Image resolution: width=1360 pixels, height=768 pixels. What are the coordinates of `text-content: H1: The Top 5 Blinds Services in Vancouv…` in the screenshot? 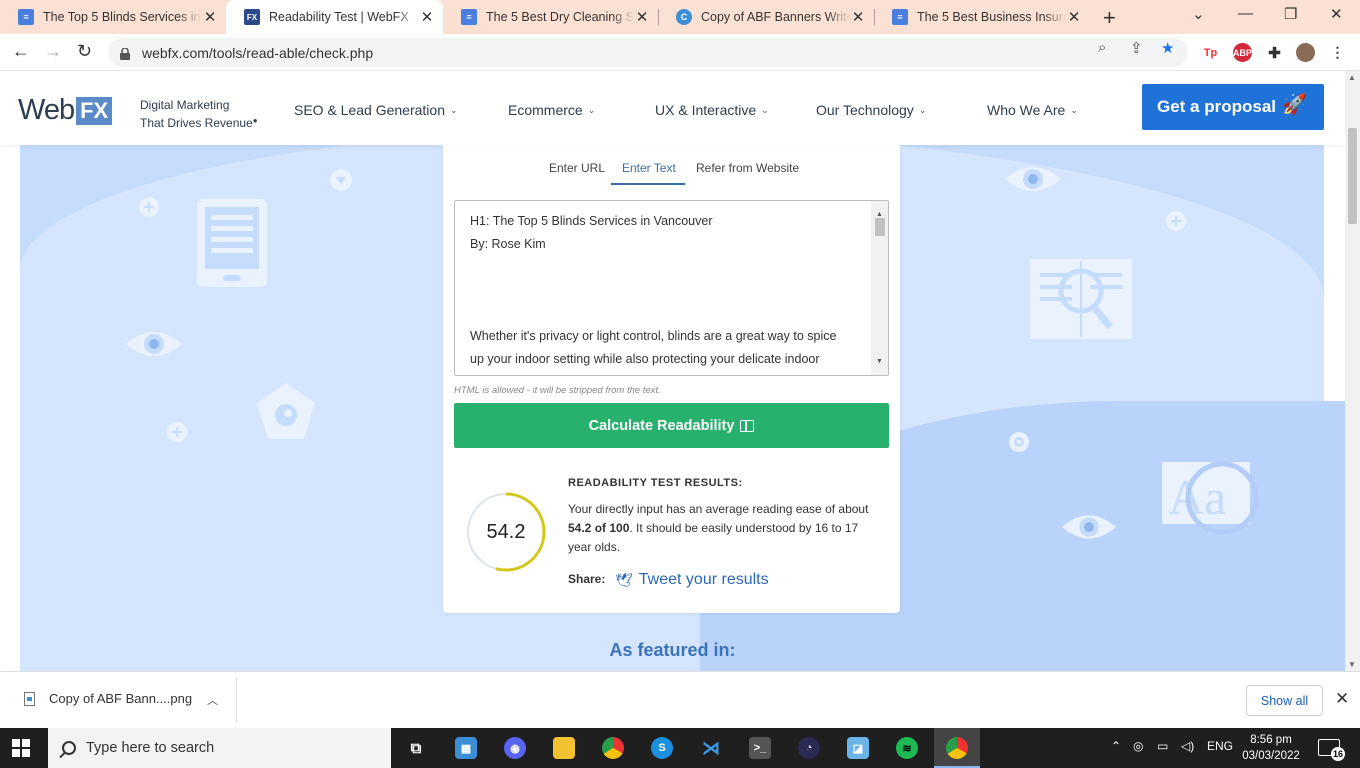 It's located at (670, 292).